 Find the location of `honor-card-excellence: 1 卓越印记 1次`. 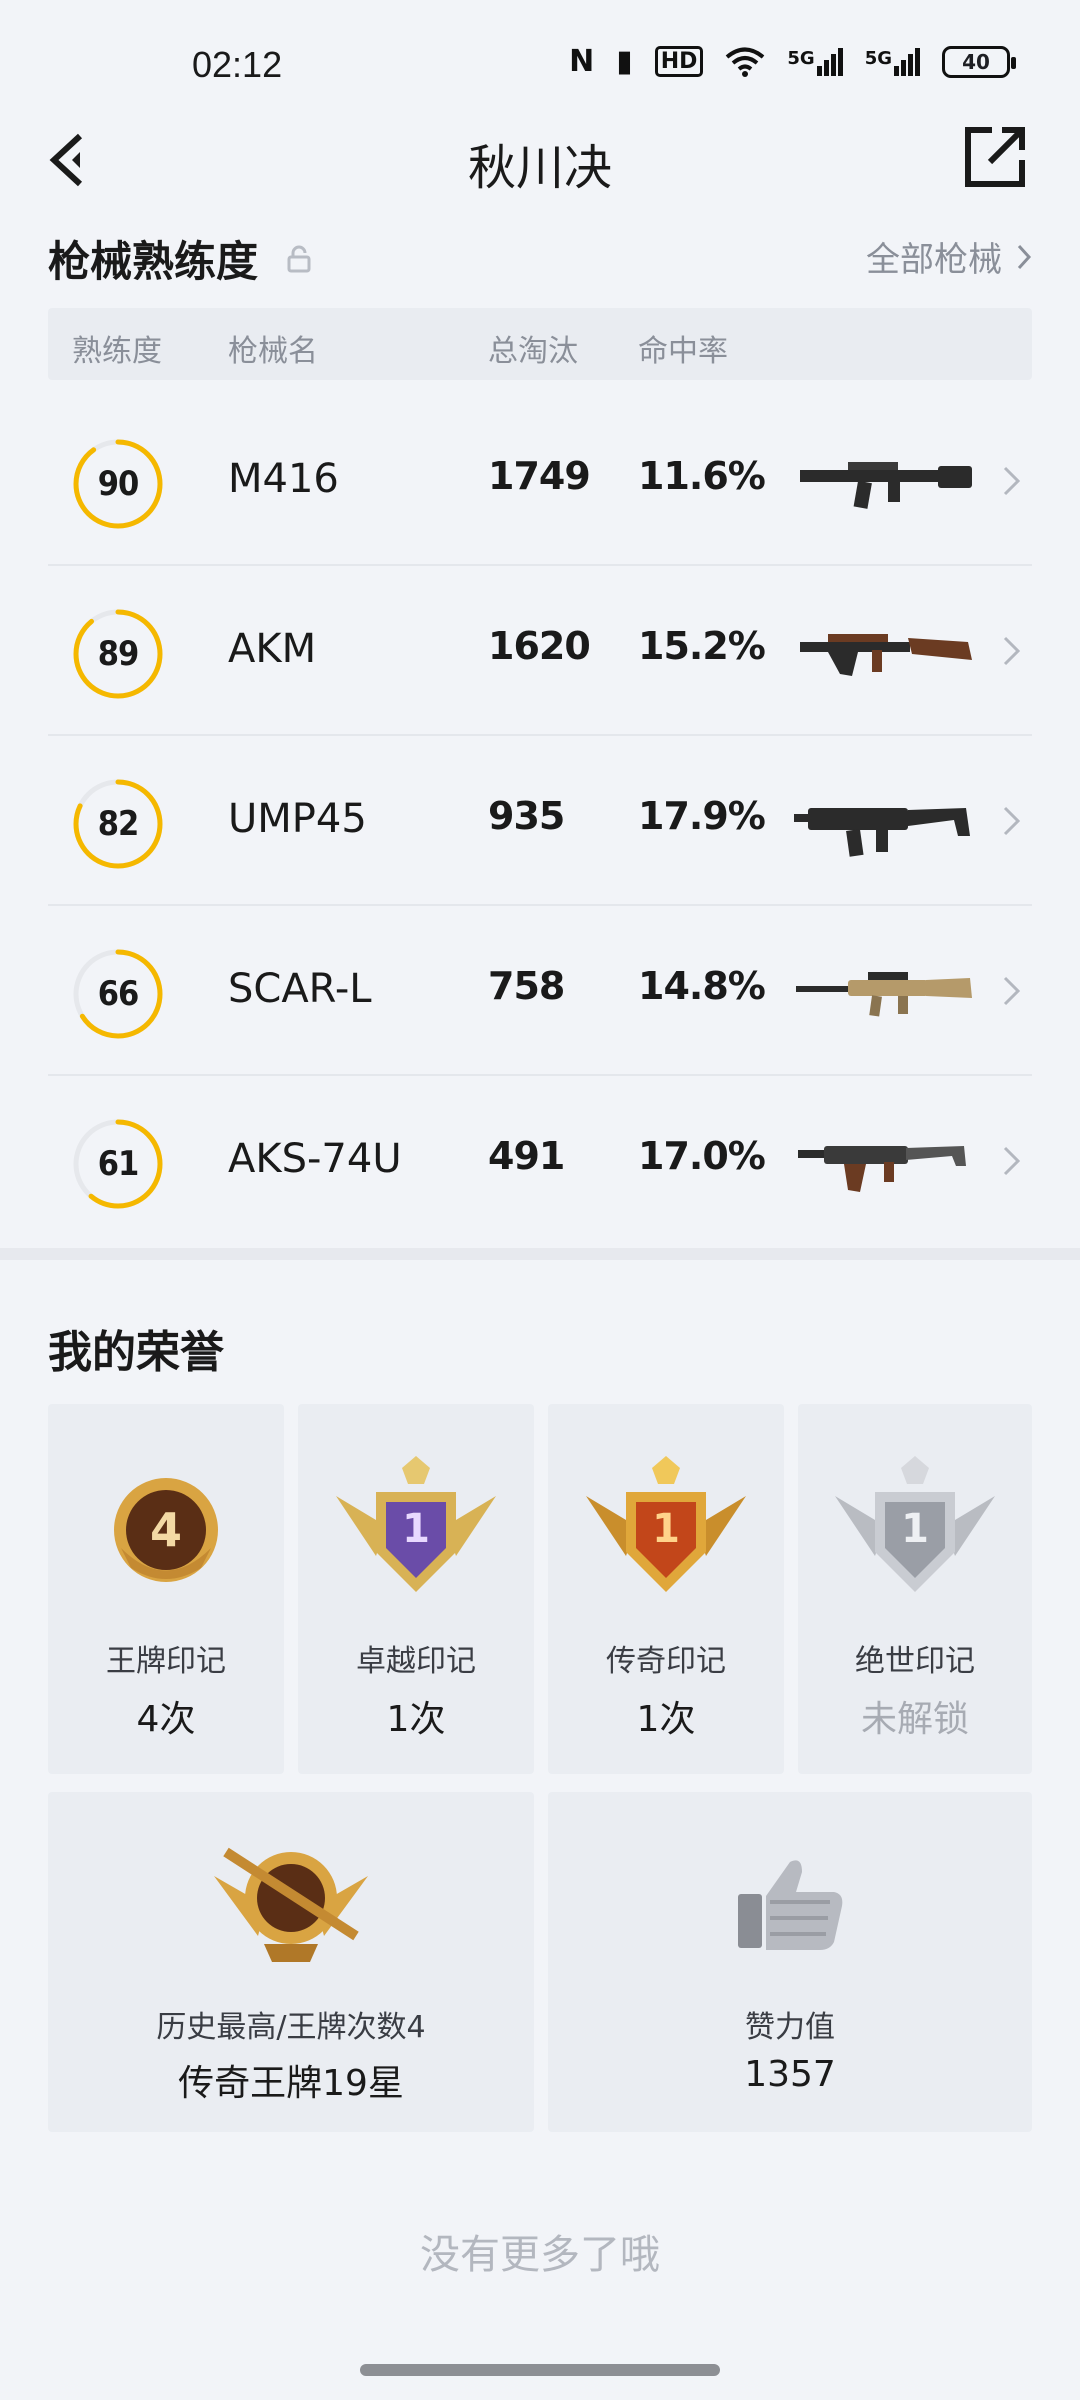

honor-card-excellence: 1 卓越印记 1次 is located at coordinates (416, 1589).